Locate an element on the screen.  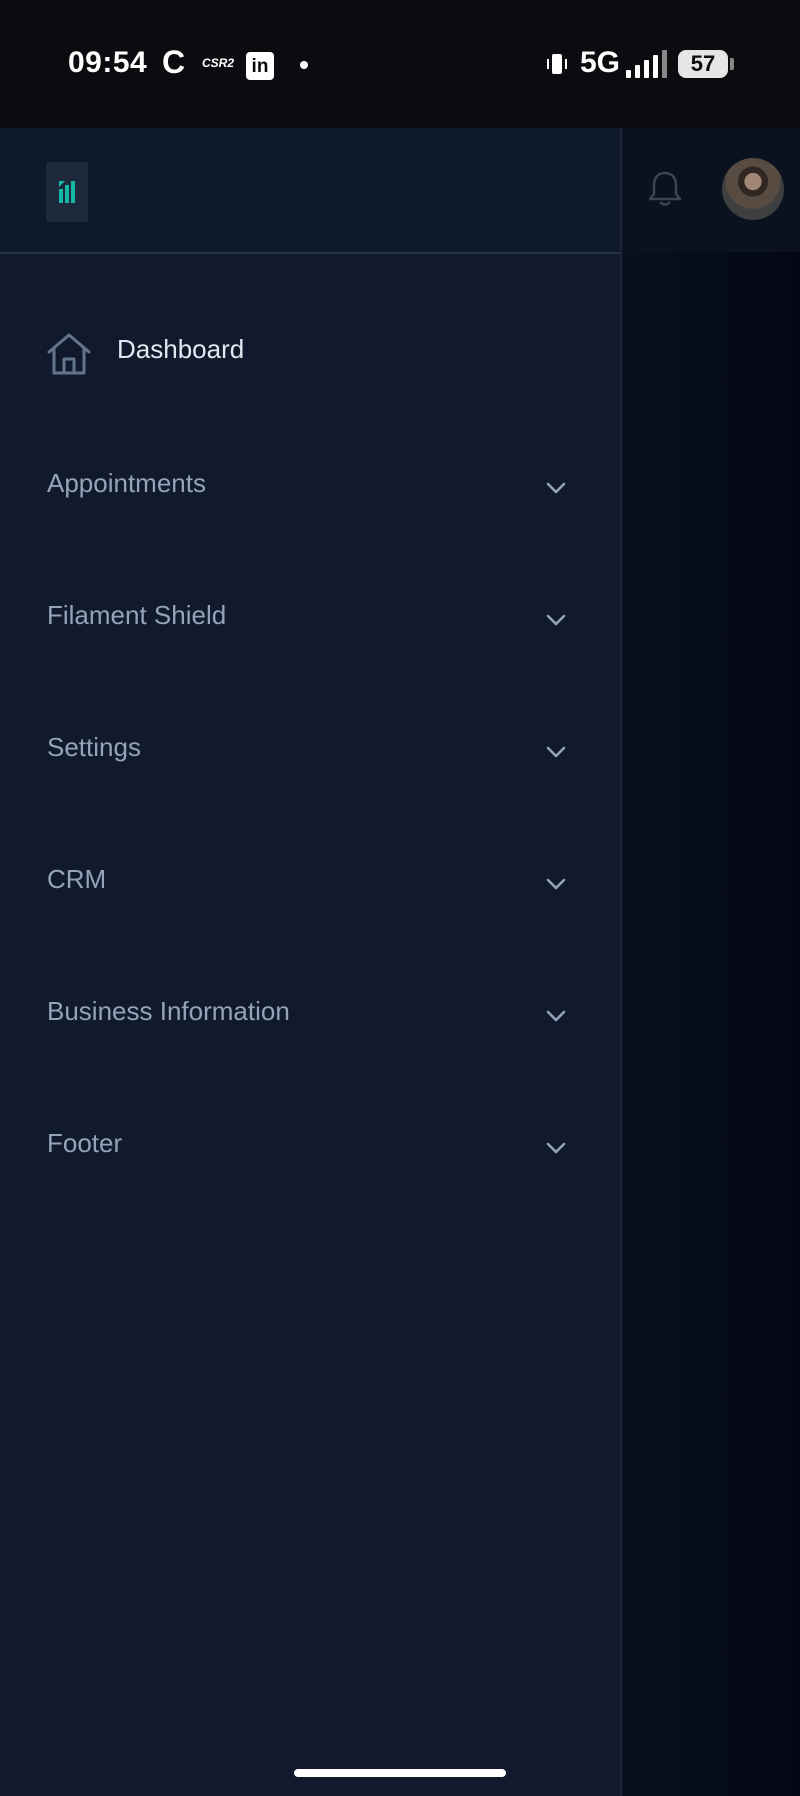
notification-csr2-icon: CSR2 is located at coordinates (218, 63).